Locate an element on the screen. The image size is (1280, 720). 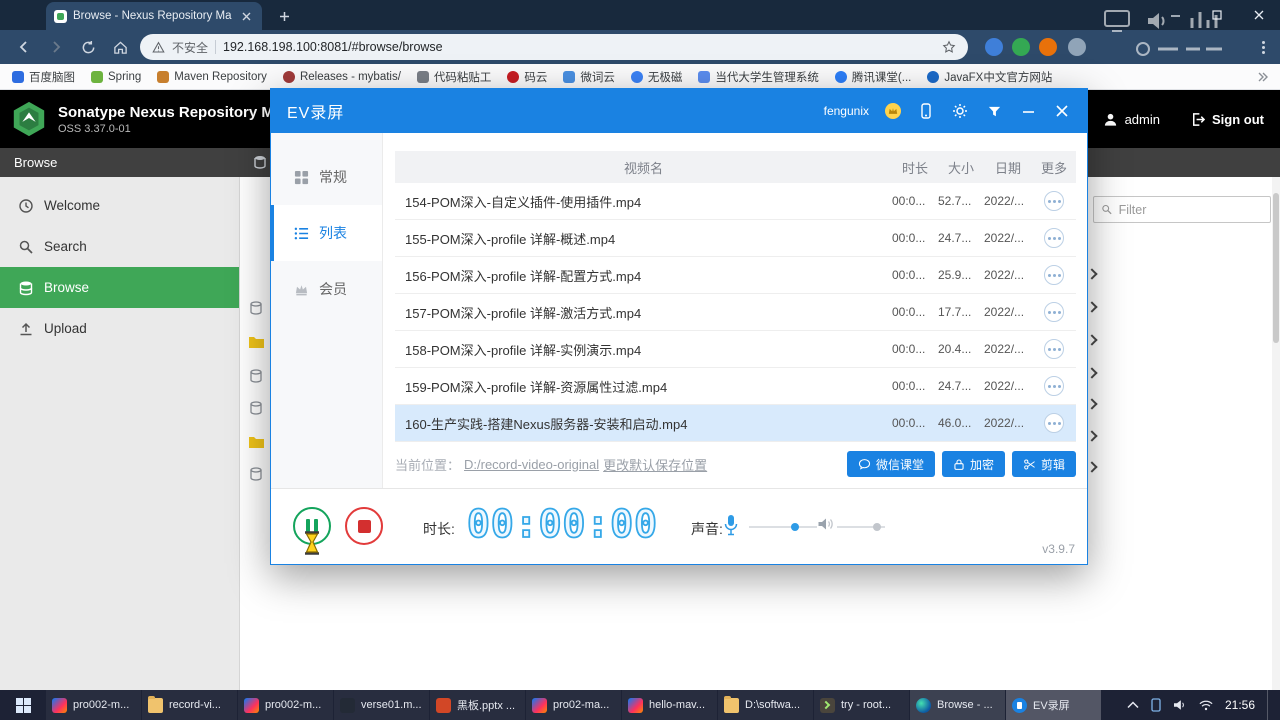
bookmark-item: JavaFX中文官方网站 is located at coordinates (989, 77).